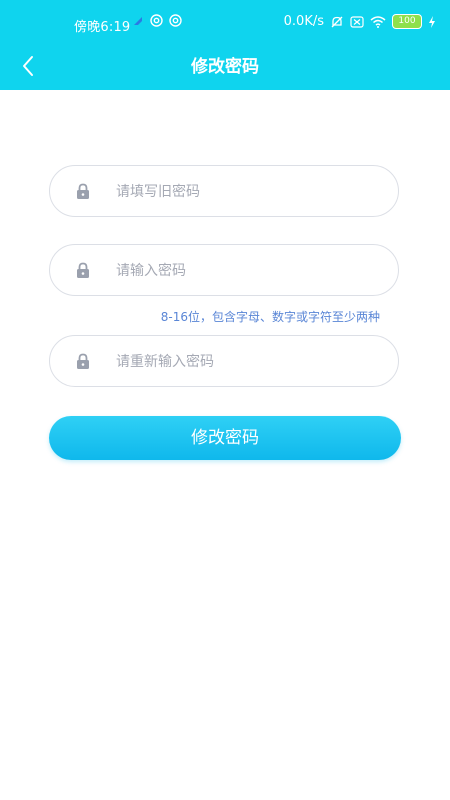 The image size is (450, 800). What do you see at coordinates (225, 438) in the screenshot?
I see `submit-change-password-button: 修改密码` at bounding box center [225, 438].